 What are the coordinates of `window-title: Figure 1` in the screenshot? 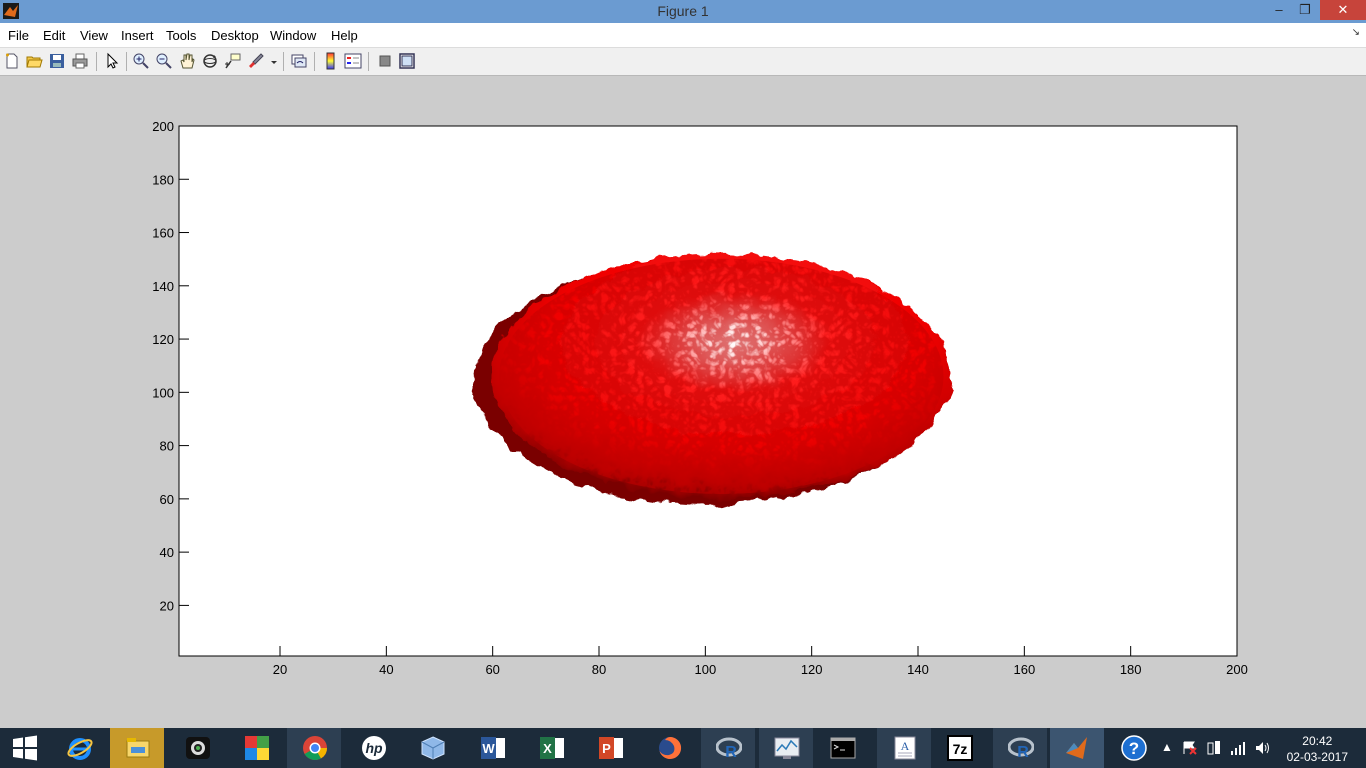 It's located at (683, 11).